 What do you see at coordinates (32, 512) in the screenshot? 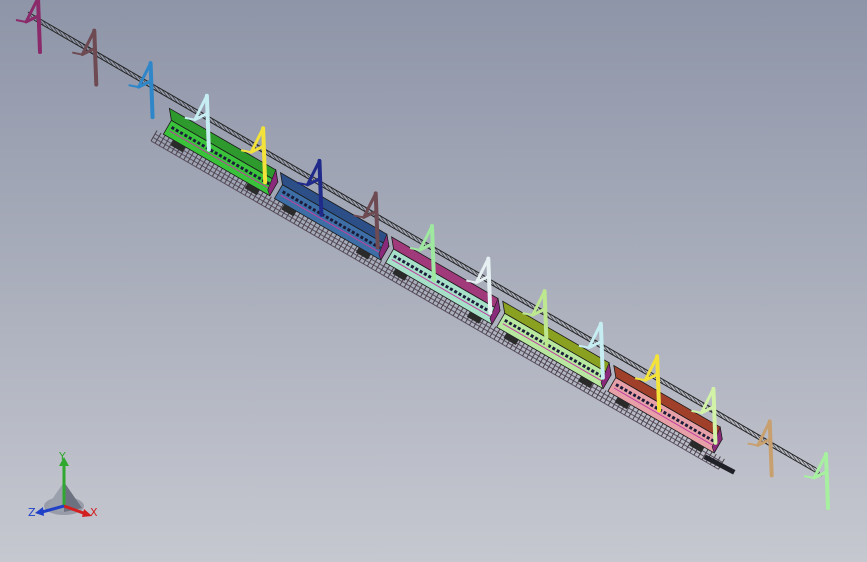
I see `triad-z-label: Z` at bounding box center [32, 512].